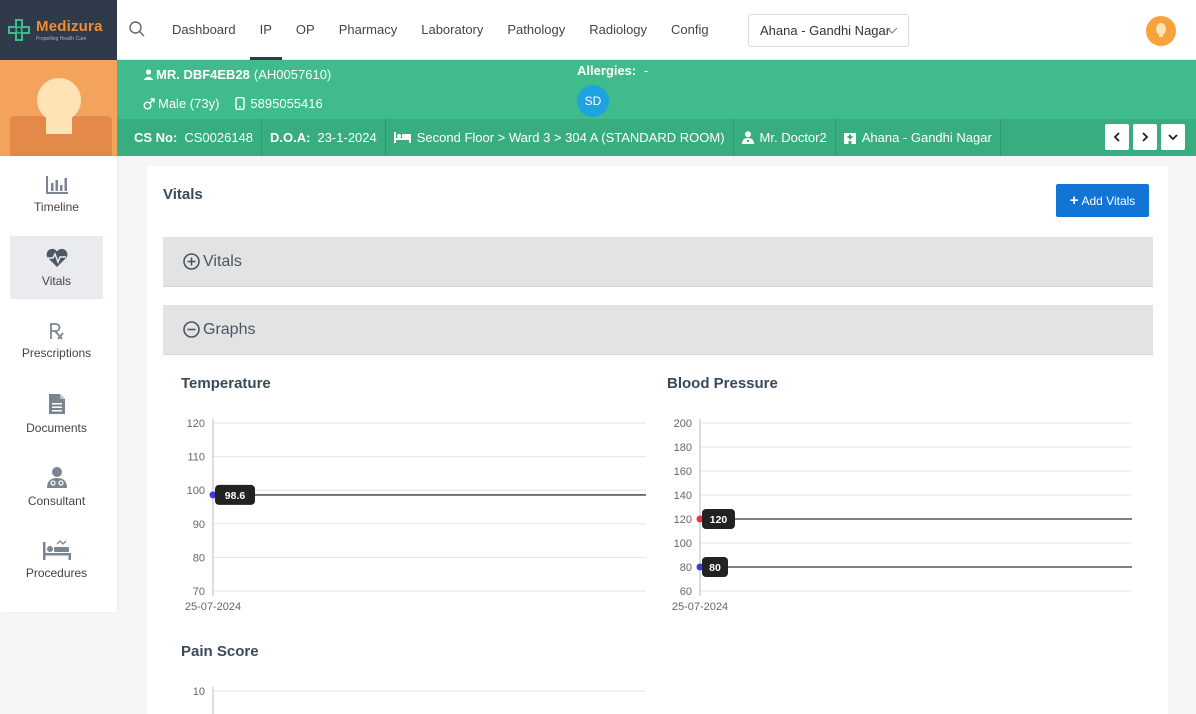 The width and height of the screenshot is (1196, 714). I want to click on hospital-info: Ahana - Gandhi Nagar, so click(918, 137).